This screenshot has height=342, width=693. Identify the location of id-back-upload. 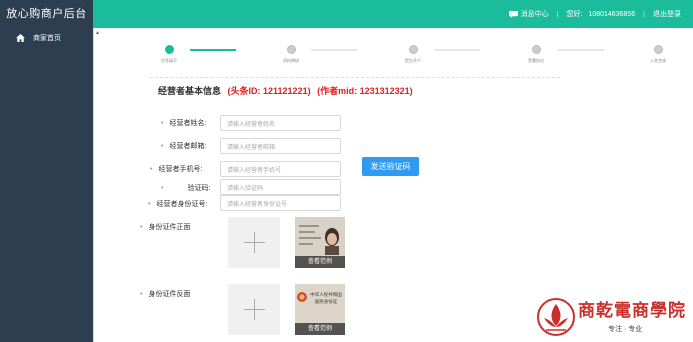
(254, 309).